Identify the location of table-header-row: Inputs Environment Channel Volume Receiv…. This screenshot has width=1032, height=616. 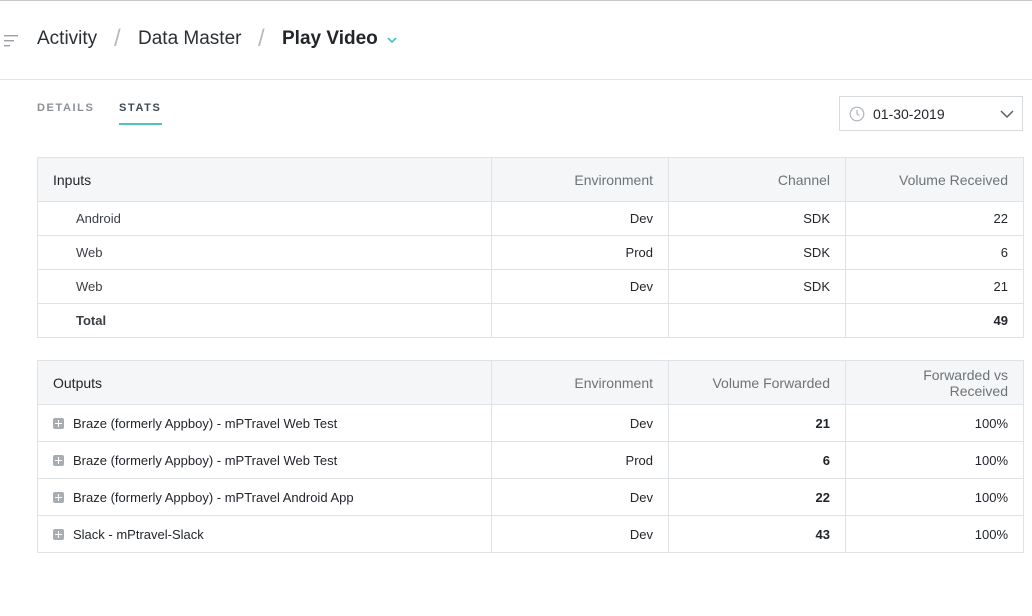
(530, 179).